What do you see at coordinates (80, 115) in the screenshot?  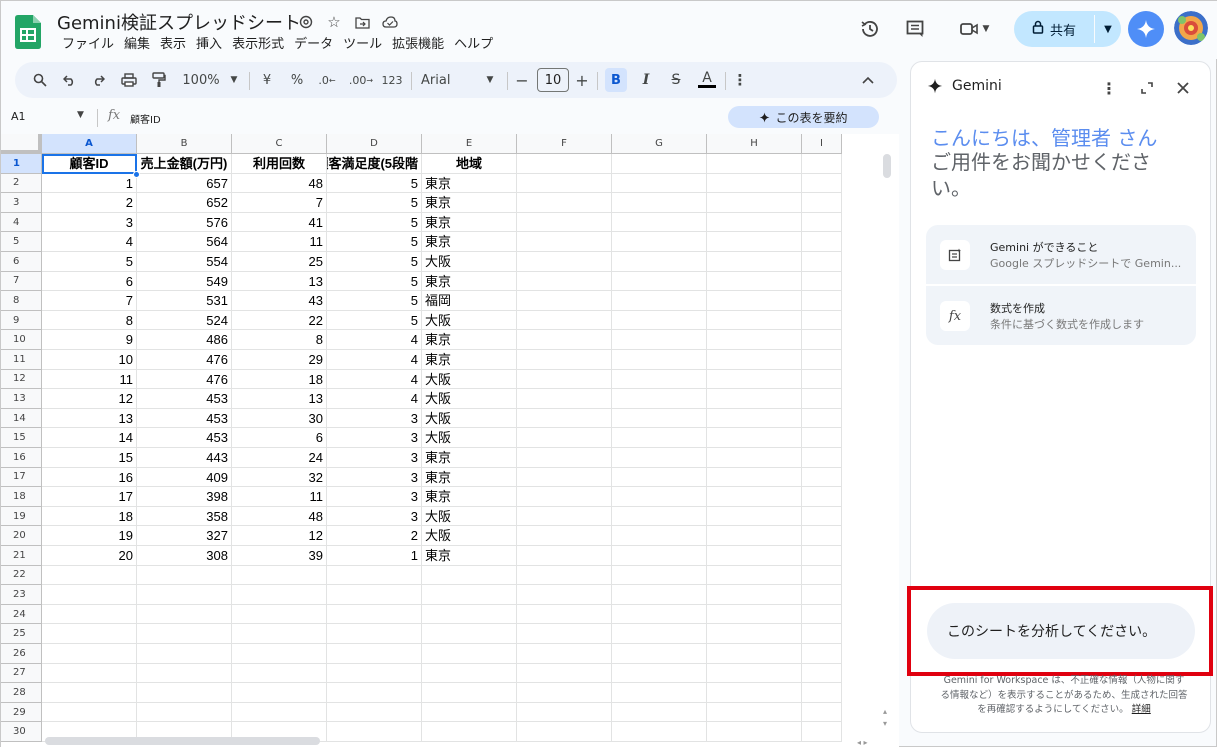 I see `name-box-dropdown-icon: ▼` at bounding box center [80, 115].